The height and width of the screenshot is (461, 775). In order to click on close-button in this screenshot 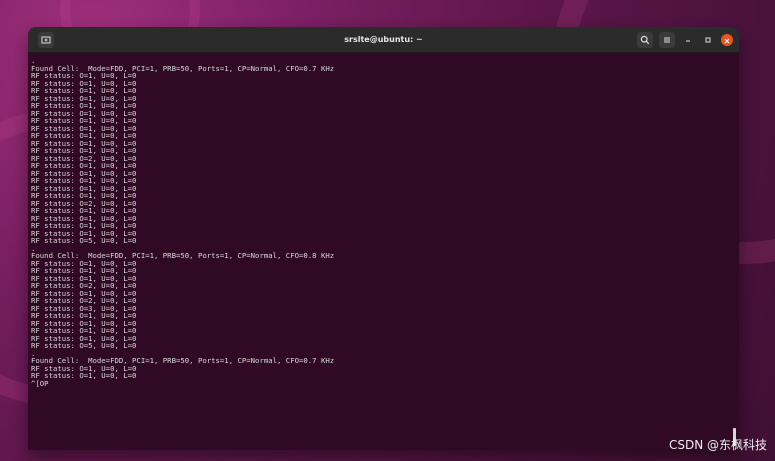, I will do `click(727, 39)`.